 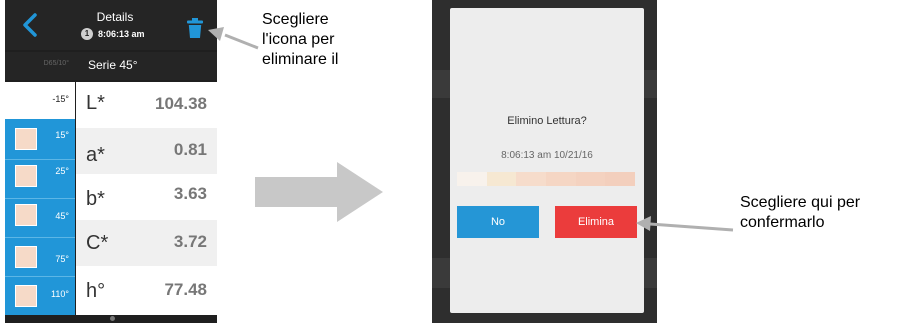 What do you see at coordinates (113, 65) in the screenshot?
I see `series-label: Serie 45°` at bounding box center [113, 65].